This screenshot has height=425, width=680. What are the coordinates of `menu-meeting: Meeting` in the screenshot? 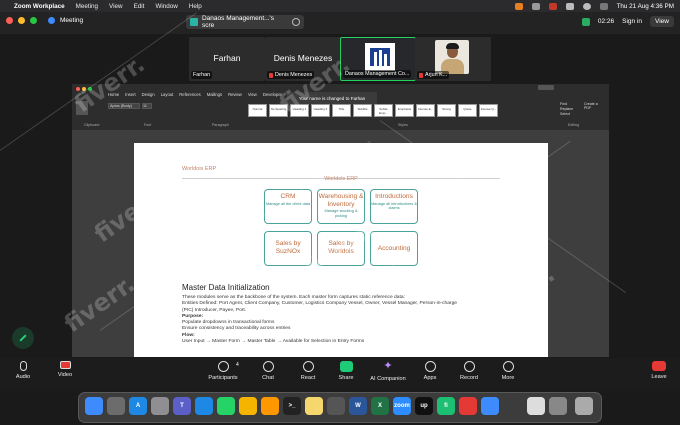 It's located at (87, 6).